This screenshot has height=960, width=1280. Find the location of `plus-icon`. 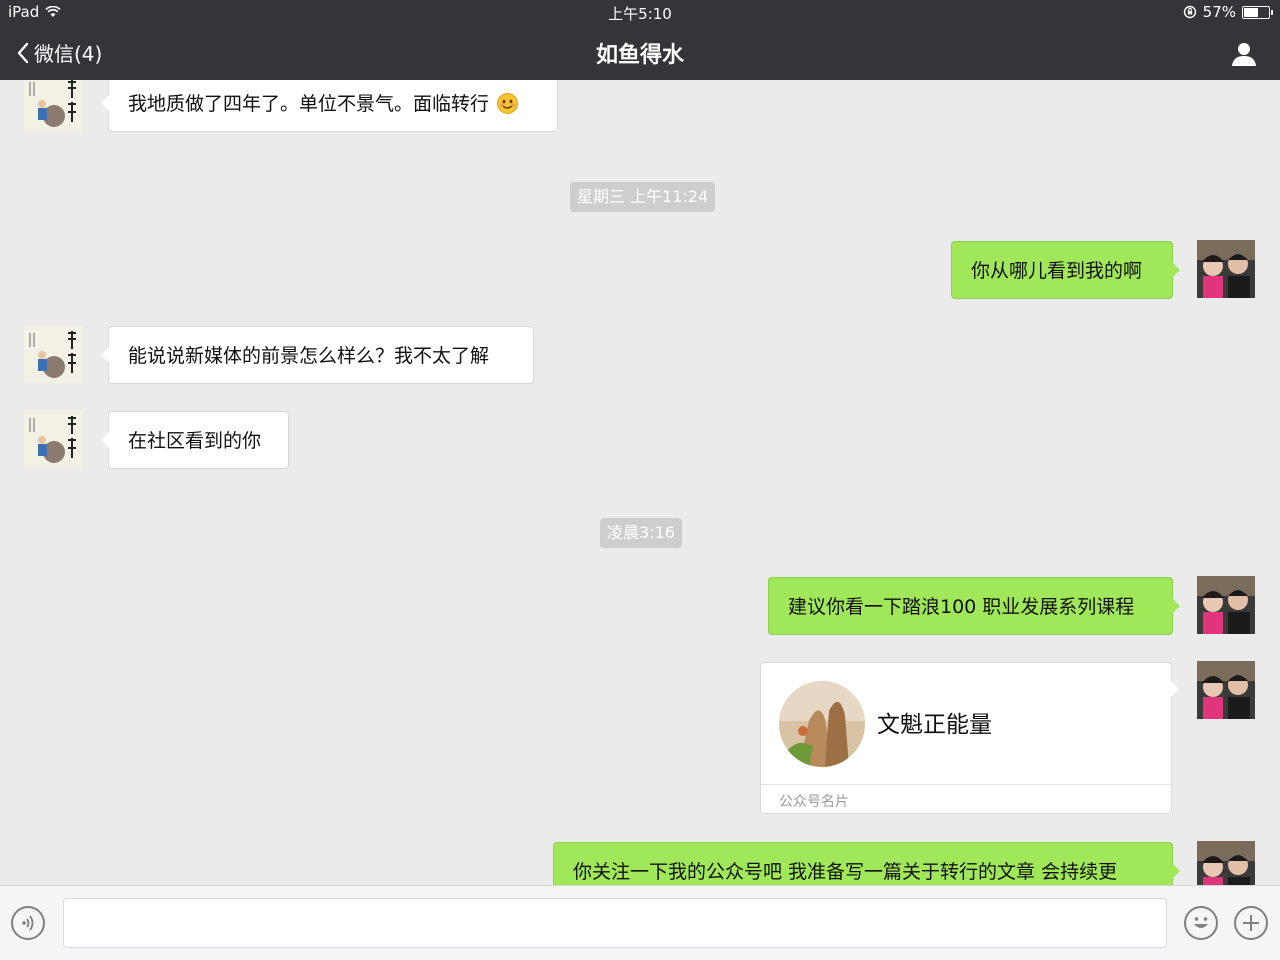

plus-icon is located at coordinates (1251, 923).